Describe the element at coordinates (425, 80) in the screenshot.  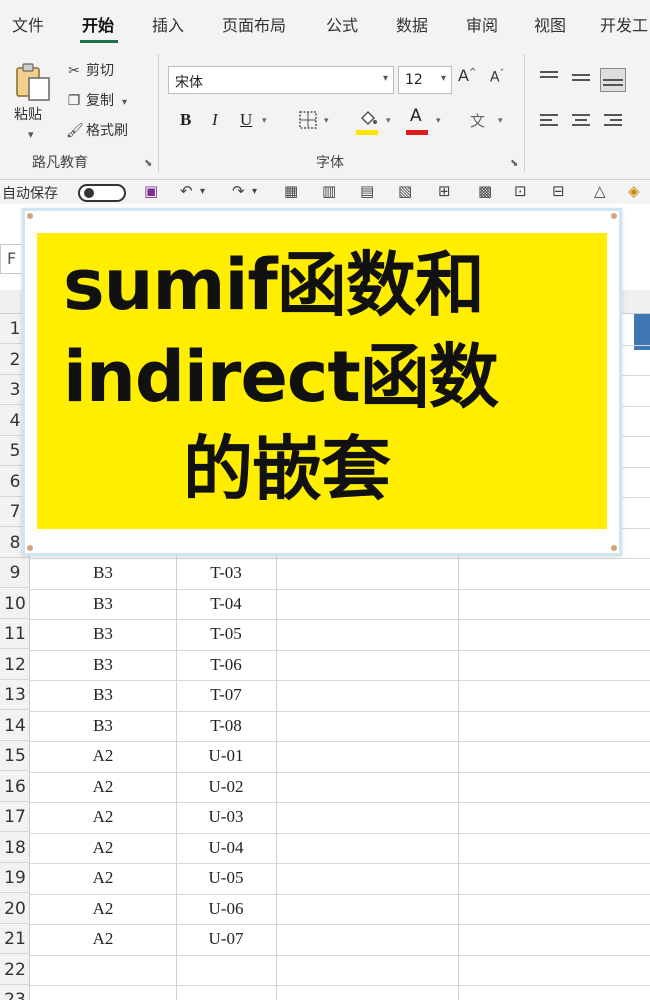
I see `font-size-select: 12 ▾` at that location.